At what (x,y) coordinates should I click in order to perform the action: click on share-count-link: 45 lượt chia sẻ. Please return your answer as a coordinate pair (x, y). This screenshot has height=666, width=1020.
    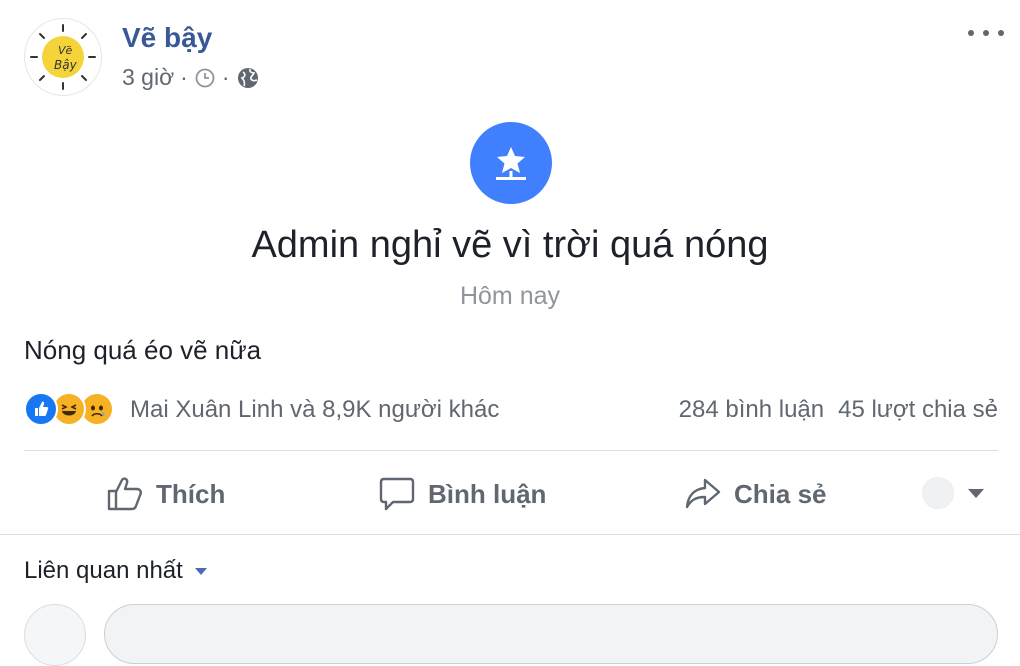
    Looking at the image, I should click on (918, 410).